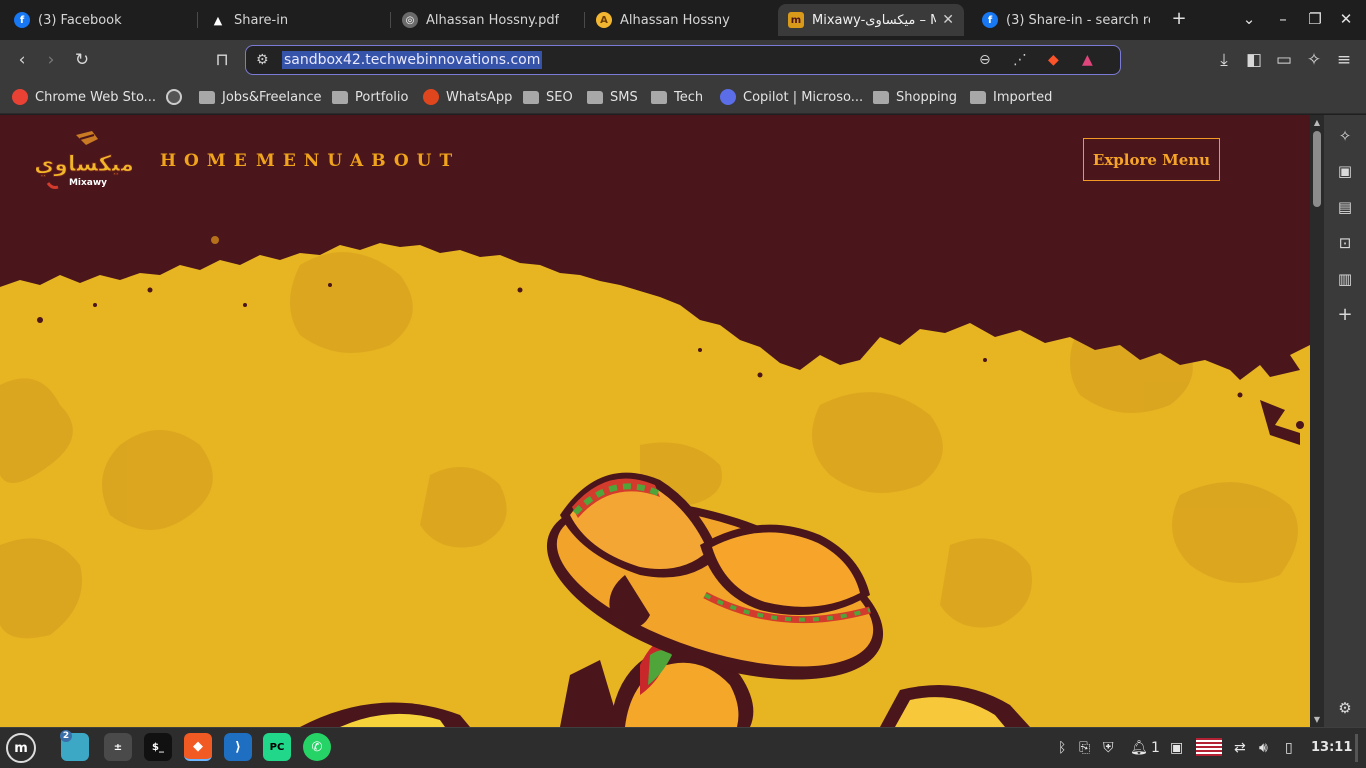 This screenshot has width=1366, height=768. What do you see at coordinates (260, 97) in the screenshot?
I see `bookmark-folder-jobs: Jobs&Freelance` at bounding box center [260, 97].